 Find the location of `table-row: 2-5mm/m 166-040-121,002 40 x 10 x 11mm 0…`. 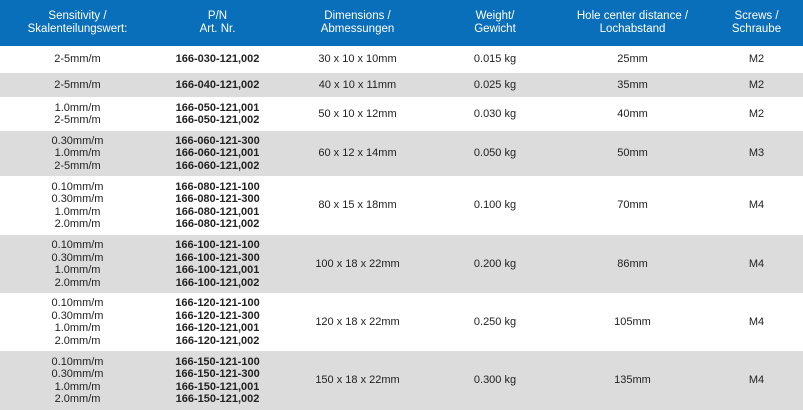

table-row: 2-5mm/m 166-040-121,002 40 x 10 x 11mm 0… is located at coordinates (401, 85).